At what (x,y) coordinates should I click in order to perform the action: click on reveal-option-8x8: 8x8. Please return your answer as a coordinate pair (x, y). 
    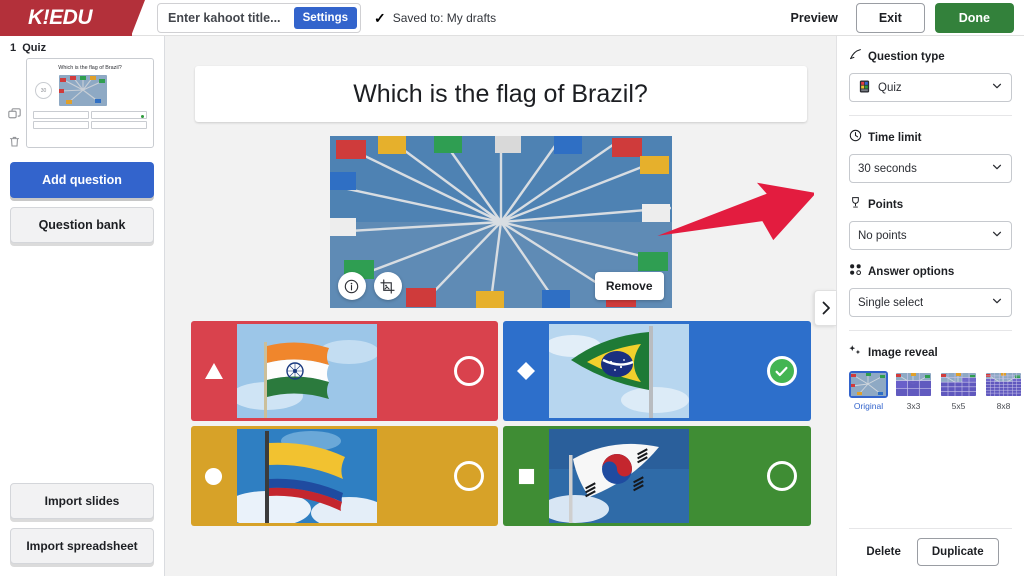
    Looking at the image, I should click on (1003, 391).